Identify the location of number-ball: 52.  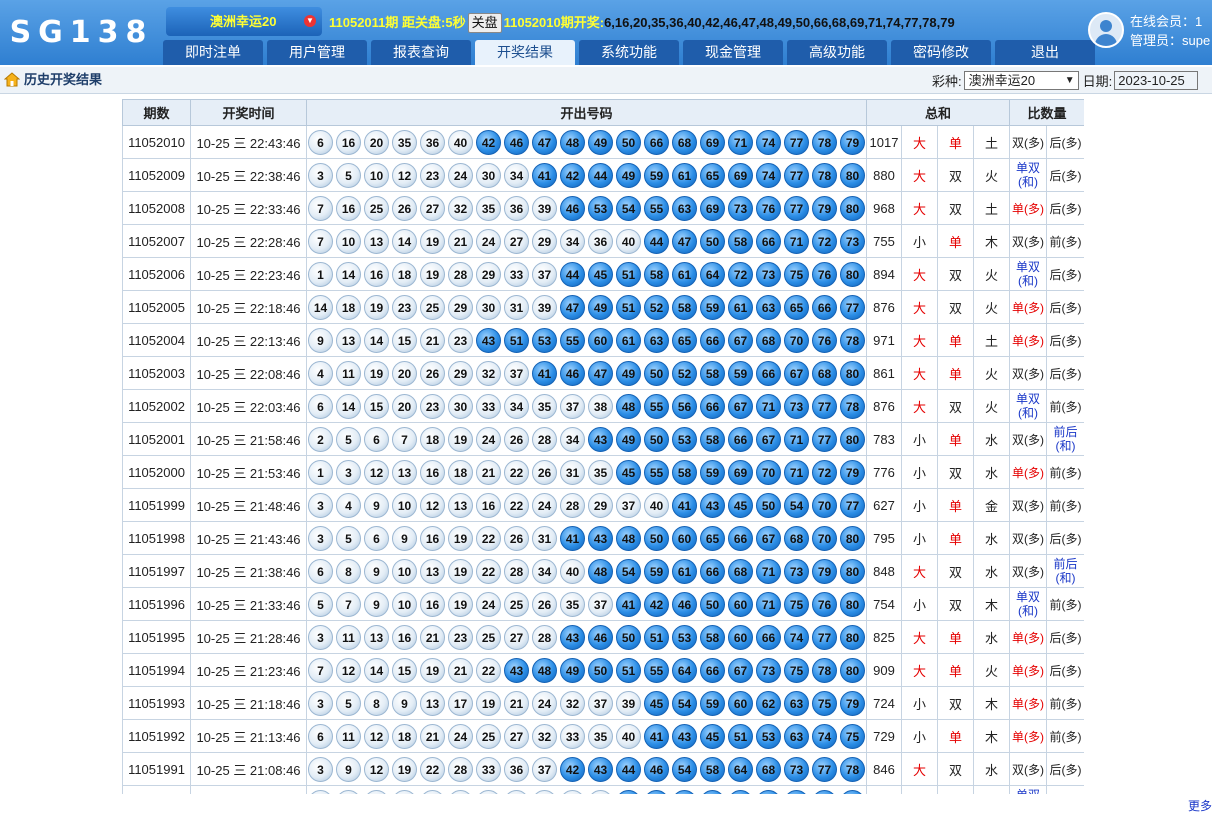
(684, 373).